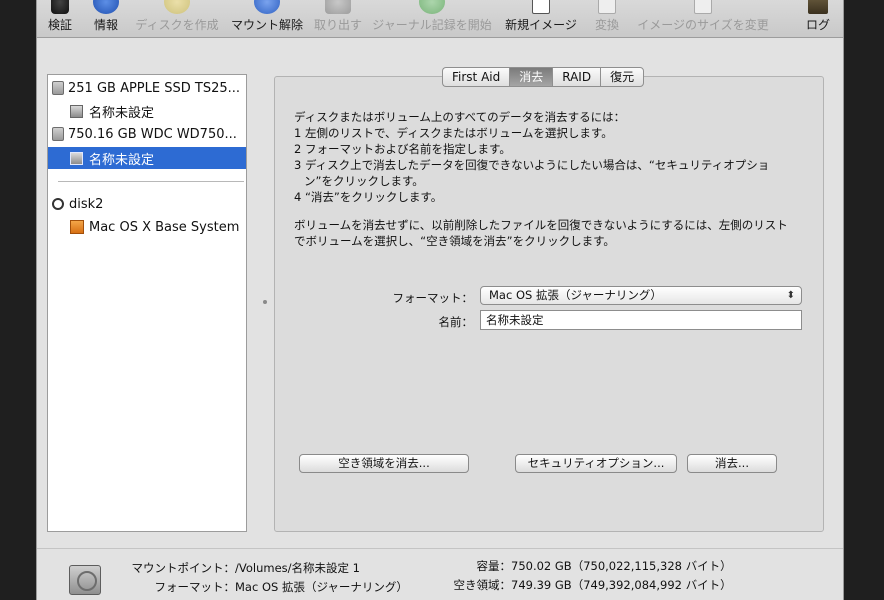  Describe the element at coordinates (151, 181) in the screenshot. I see `sidebar-divider` at that location.